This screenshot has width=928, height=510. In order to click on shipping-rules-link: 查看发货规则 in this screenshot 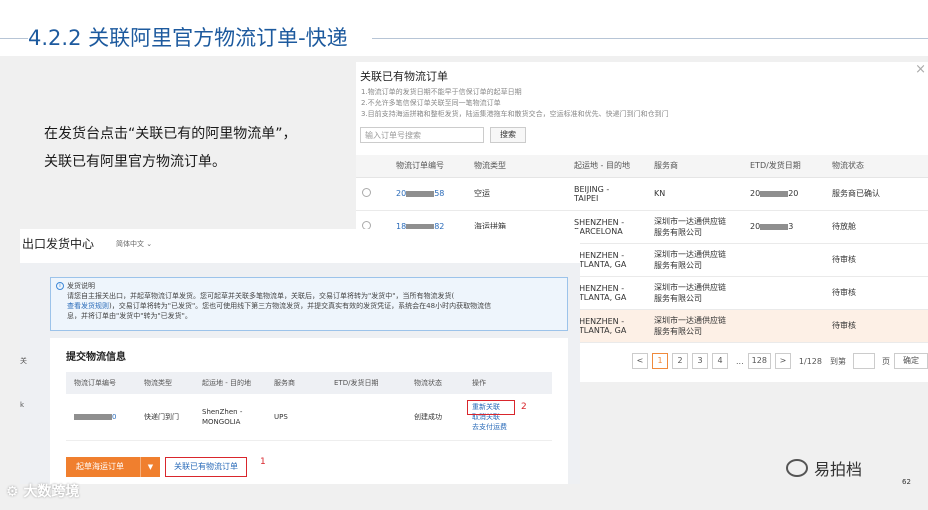, I will do `click(88, 306)`.